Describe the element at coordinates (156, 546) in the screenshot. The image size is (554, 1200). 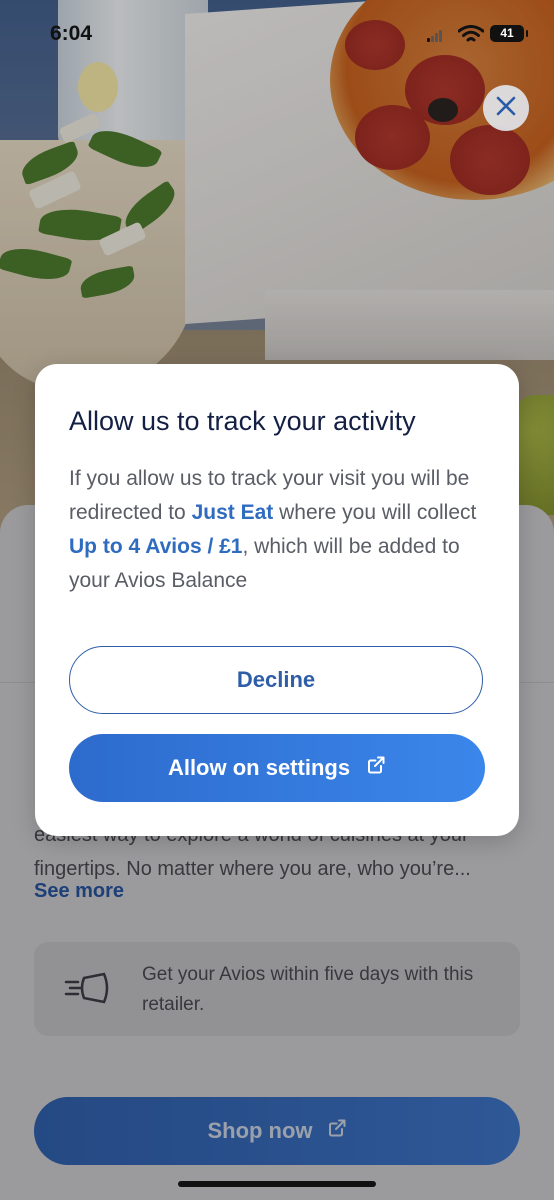
I see `avios-rate: Up to 4 Avios / £1` at that location.